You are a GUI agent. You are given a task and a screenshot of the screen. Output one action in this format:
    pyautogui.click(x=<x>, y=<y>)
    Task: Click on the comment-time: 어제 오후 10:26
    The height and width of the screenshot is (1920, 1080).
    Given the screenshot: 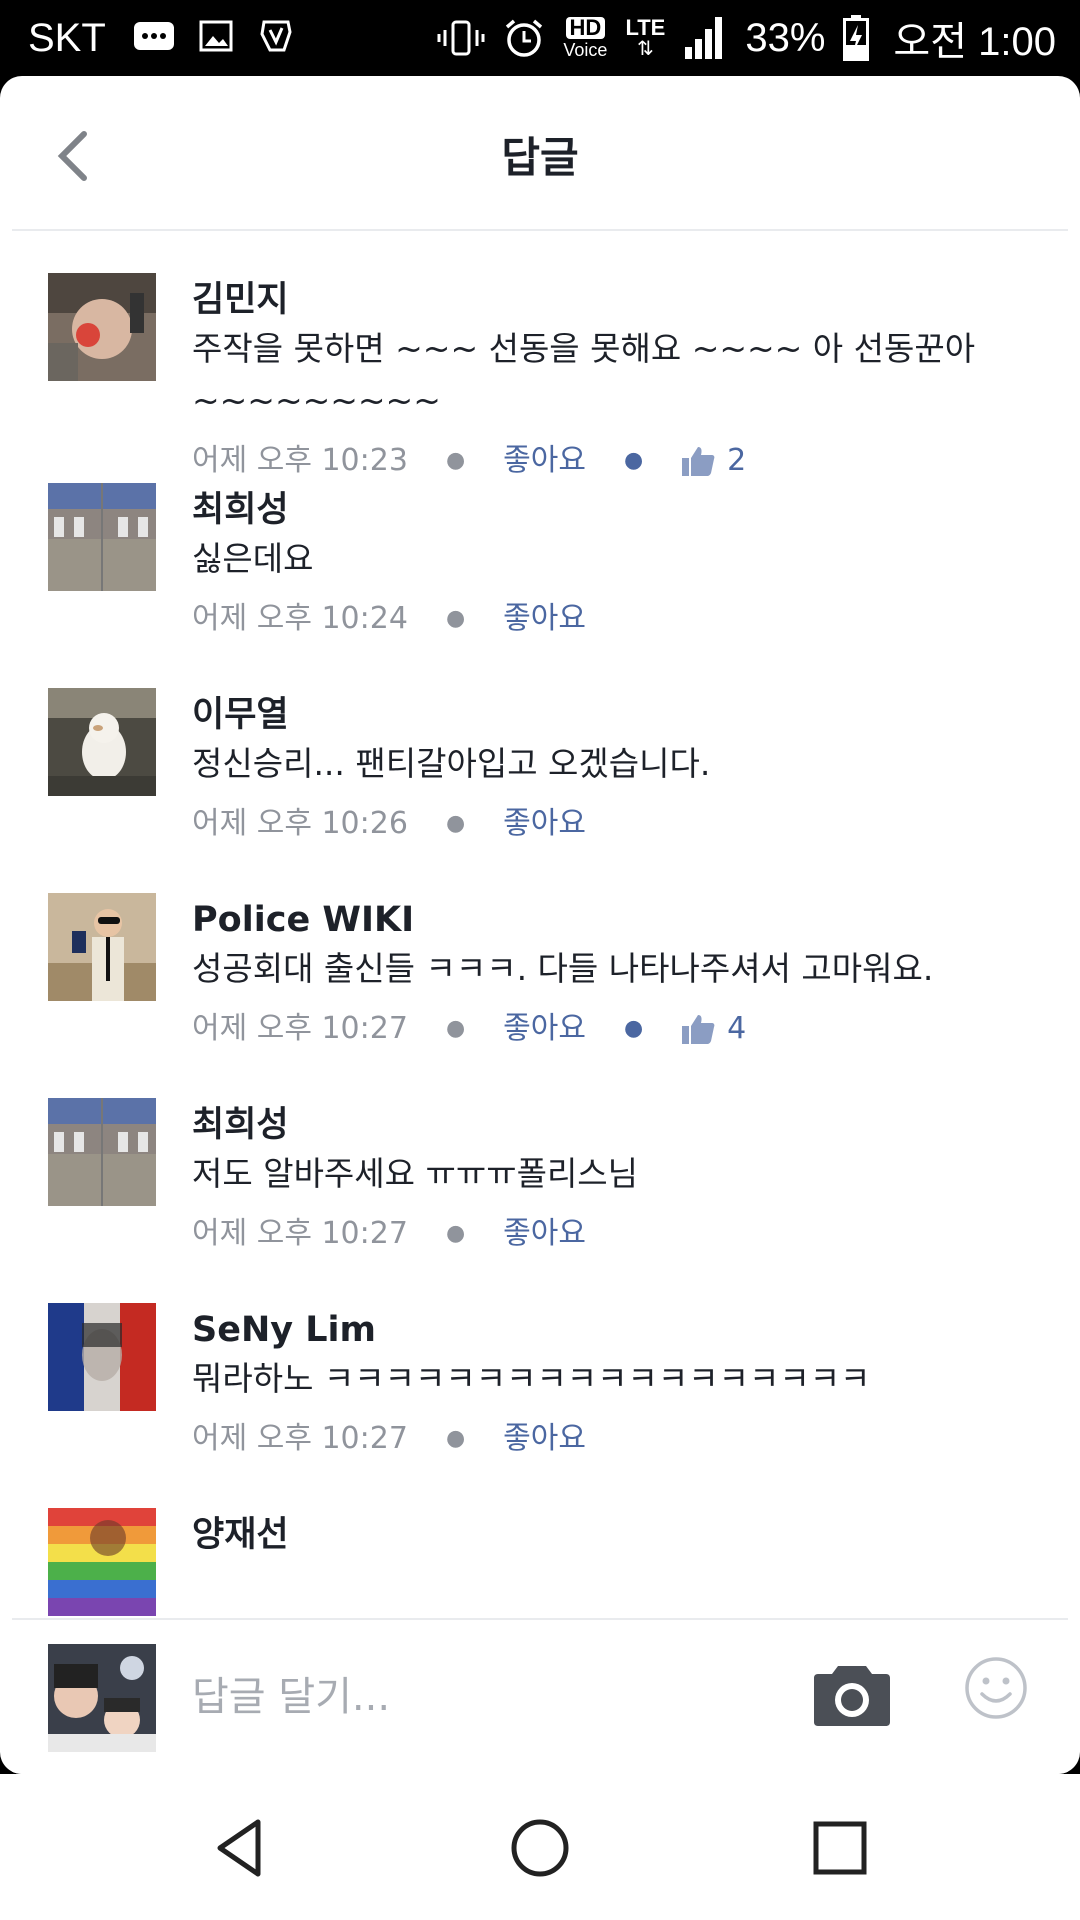 What is the action you would take?
    pyautogui.click(x=300, y=823)
    